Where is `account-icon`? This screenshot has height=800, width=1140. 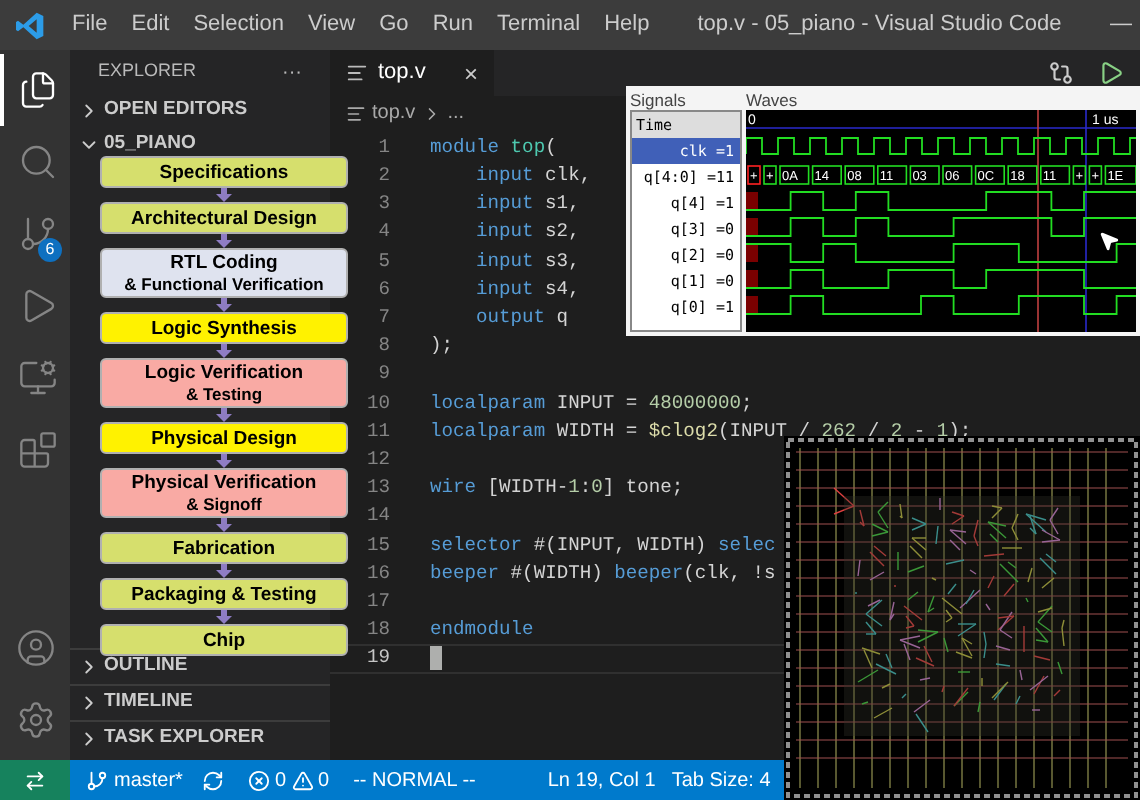
account-icon is located at coordinates (35, 648).